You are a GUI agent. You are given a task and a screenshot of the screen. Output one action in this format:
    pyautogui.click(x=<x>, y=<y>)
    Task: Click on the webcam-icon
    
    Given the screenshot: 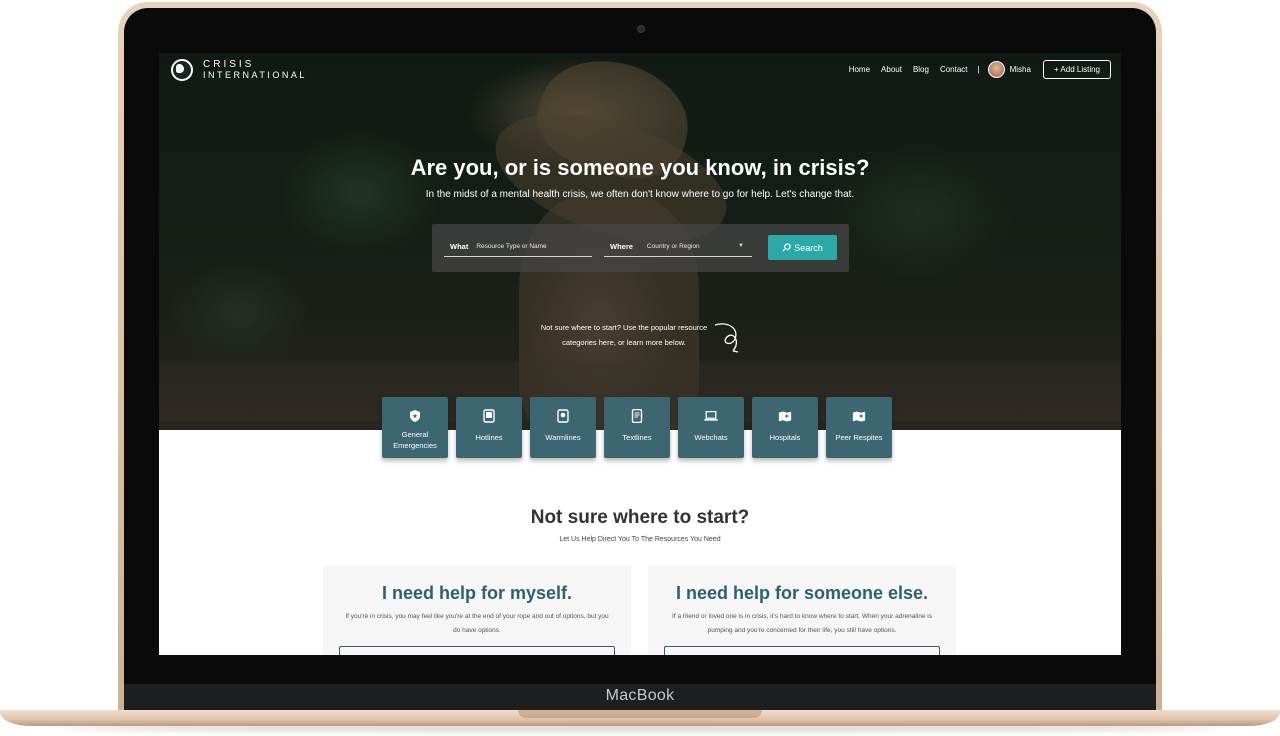 What is the action you would take?
    pyautogui.click(x=641, y=29)
    